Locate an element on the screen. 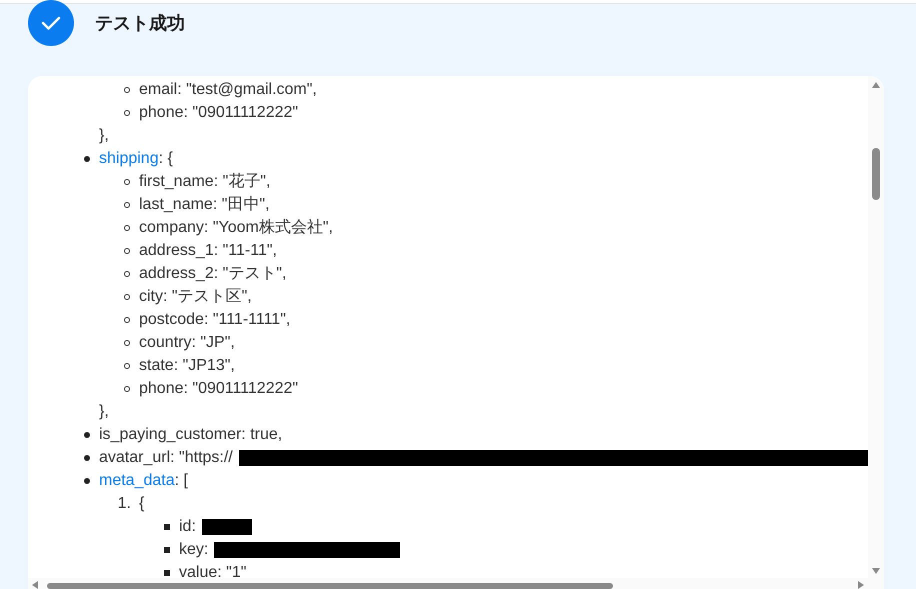  entry-text: key: is located at coordinates (193, 550).